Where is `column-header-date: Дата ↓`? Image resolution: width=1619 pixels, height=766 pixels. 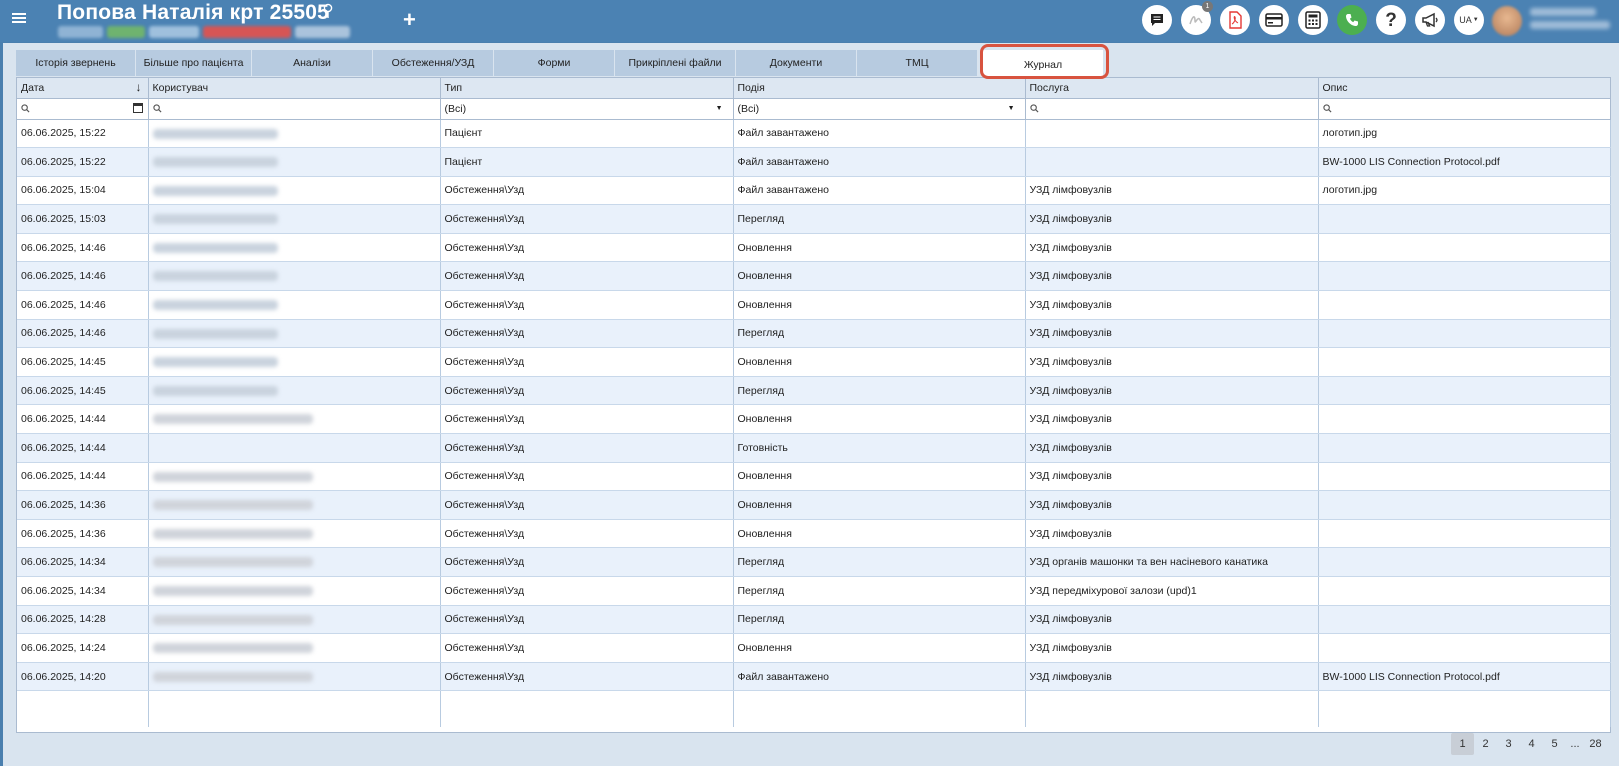
column-header-date: Дата ↓ is located at coordinates (83, 88).